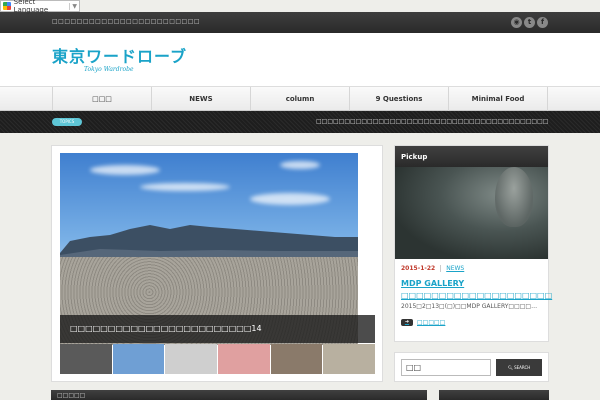  Describe the element at coordinates (498, 99) in the screenshot. I see `nav-item-minimal-food: Minimal Food` at that location.